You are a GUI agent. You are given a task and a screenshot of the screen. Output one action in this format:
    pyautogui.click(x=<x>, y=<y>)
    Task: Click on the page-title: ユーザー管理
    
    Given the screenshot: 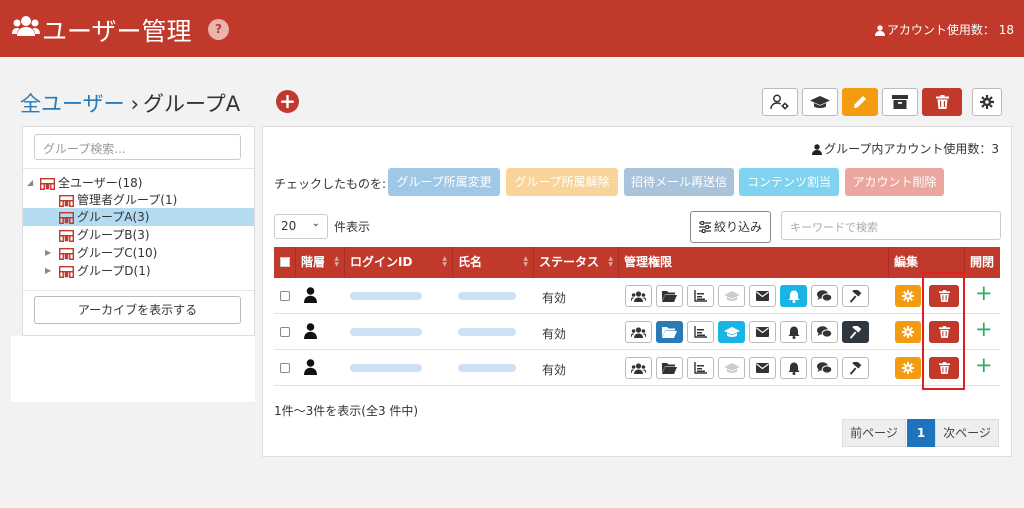 What is the action you would take?
    pyautogui.click(x=117, y=31)
    